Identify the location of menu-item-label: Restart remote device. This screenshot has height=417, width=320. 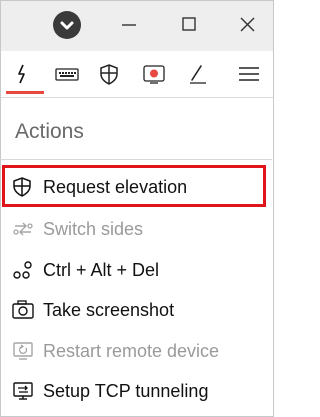
(131, 351).